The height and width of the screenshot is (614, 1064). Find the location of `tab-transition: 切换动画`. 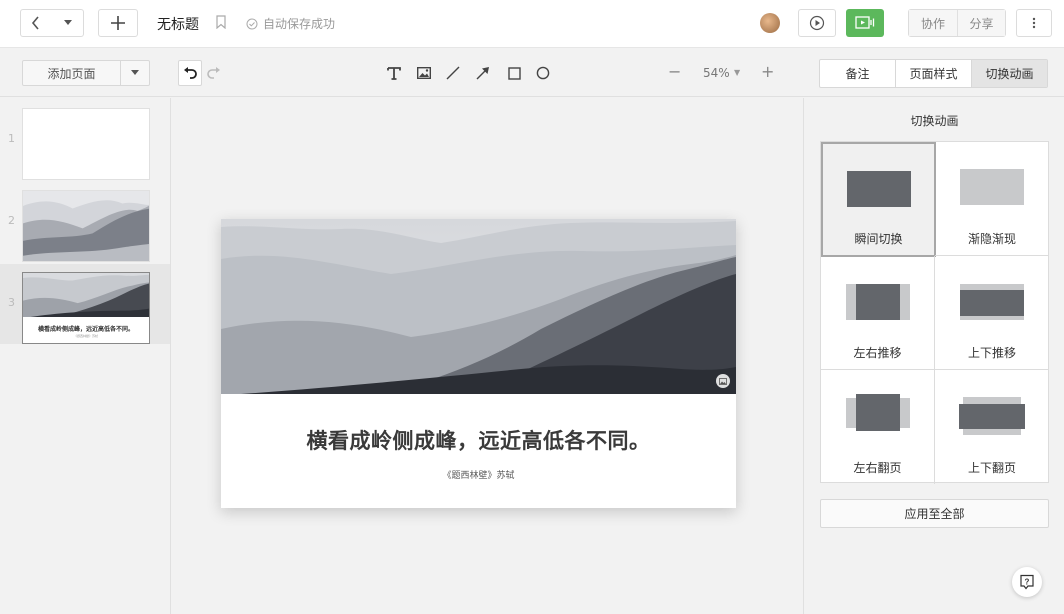

tab-transition: 切换动画 is located at coordinates (1009, 73).